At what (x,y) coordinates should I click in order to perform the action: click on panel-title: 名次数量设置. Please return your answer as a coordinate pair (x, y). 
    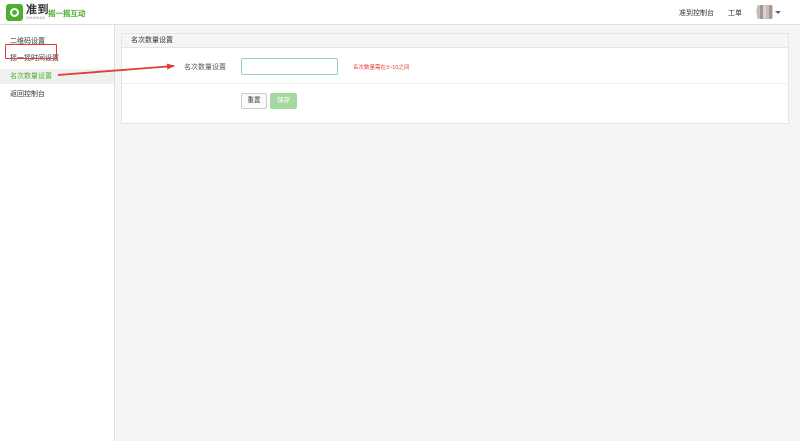
    Looking at the image, I should click on (455, 41).